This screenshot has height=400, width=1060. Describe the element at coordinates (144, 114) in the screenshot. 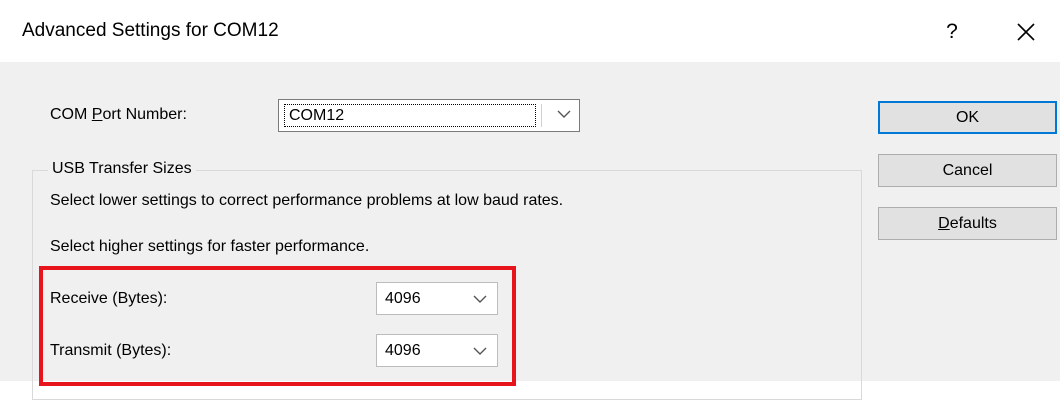

I see `com-port-label-suffix: ort Number:` at that location.